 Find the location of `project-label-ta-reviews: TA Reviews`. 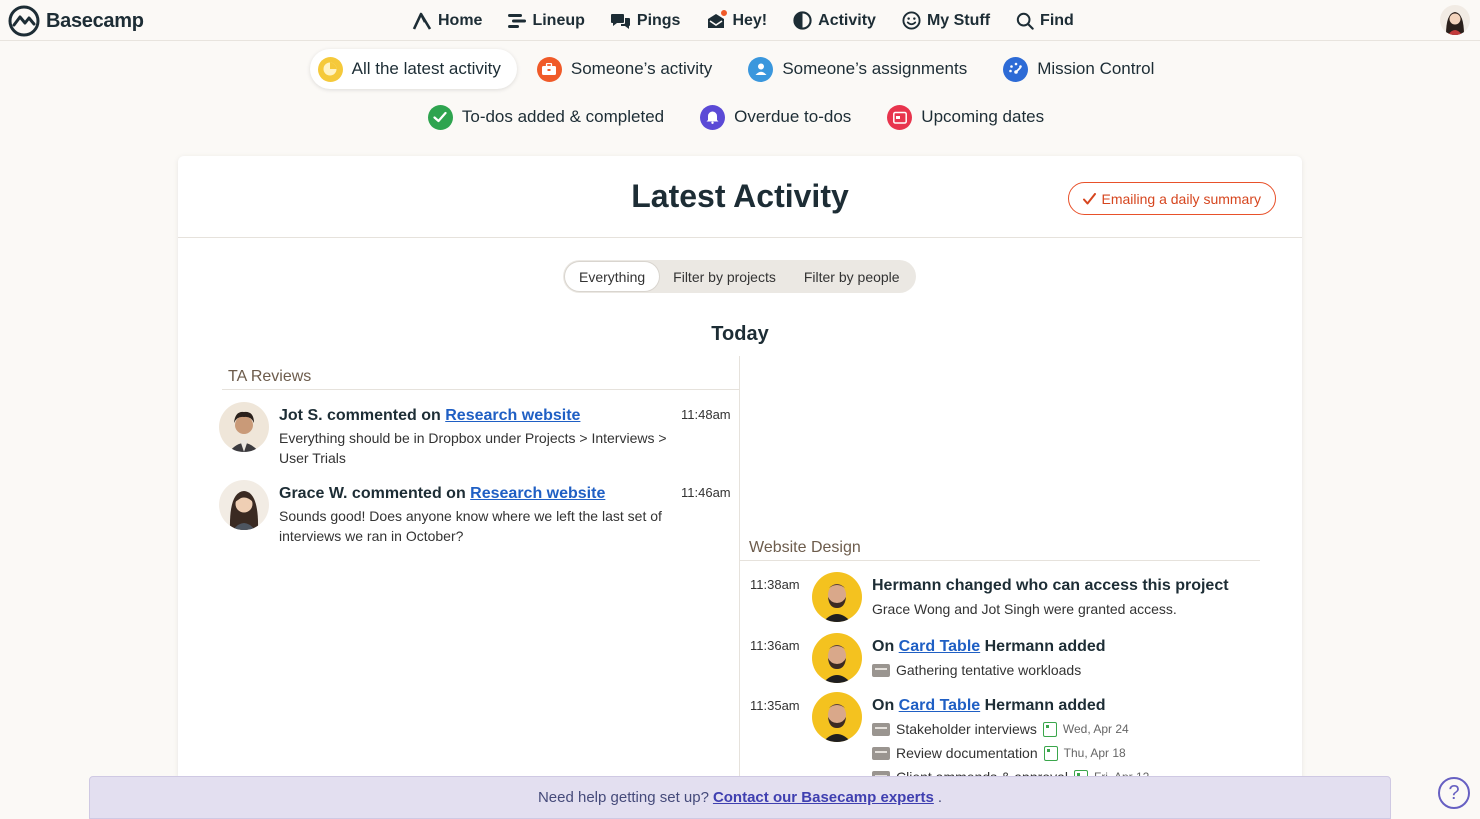

project-label-ta-reviews: TA Reviews is located at coordinates (269, 377).